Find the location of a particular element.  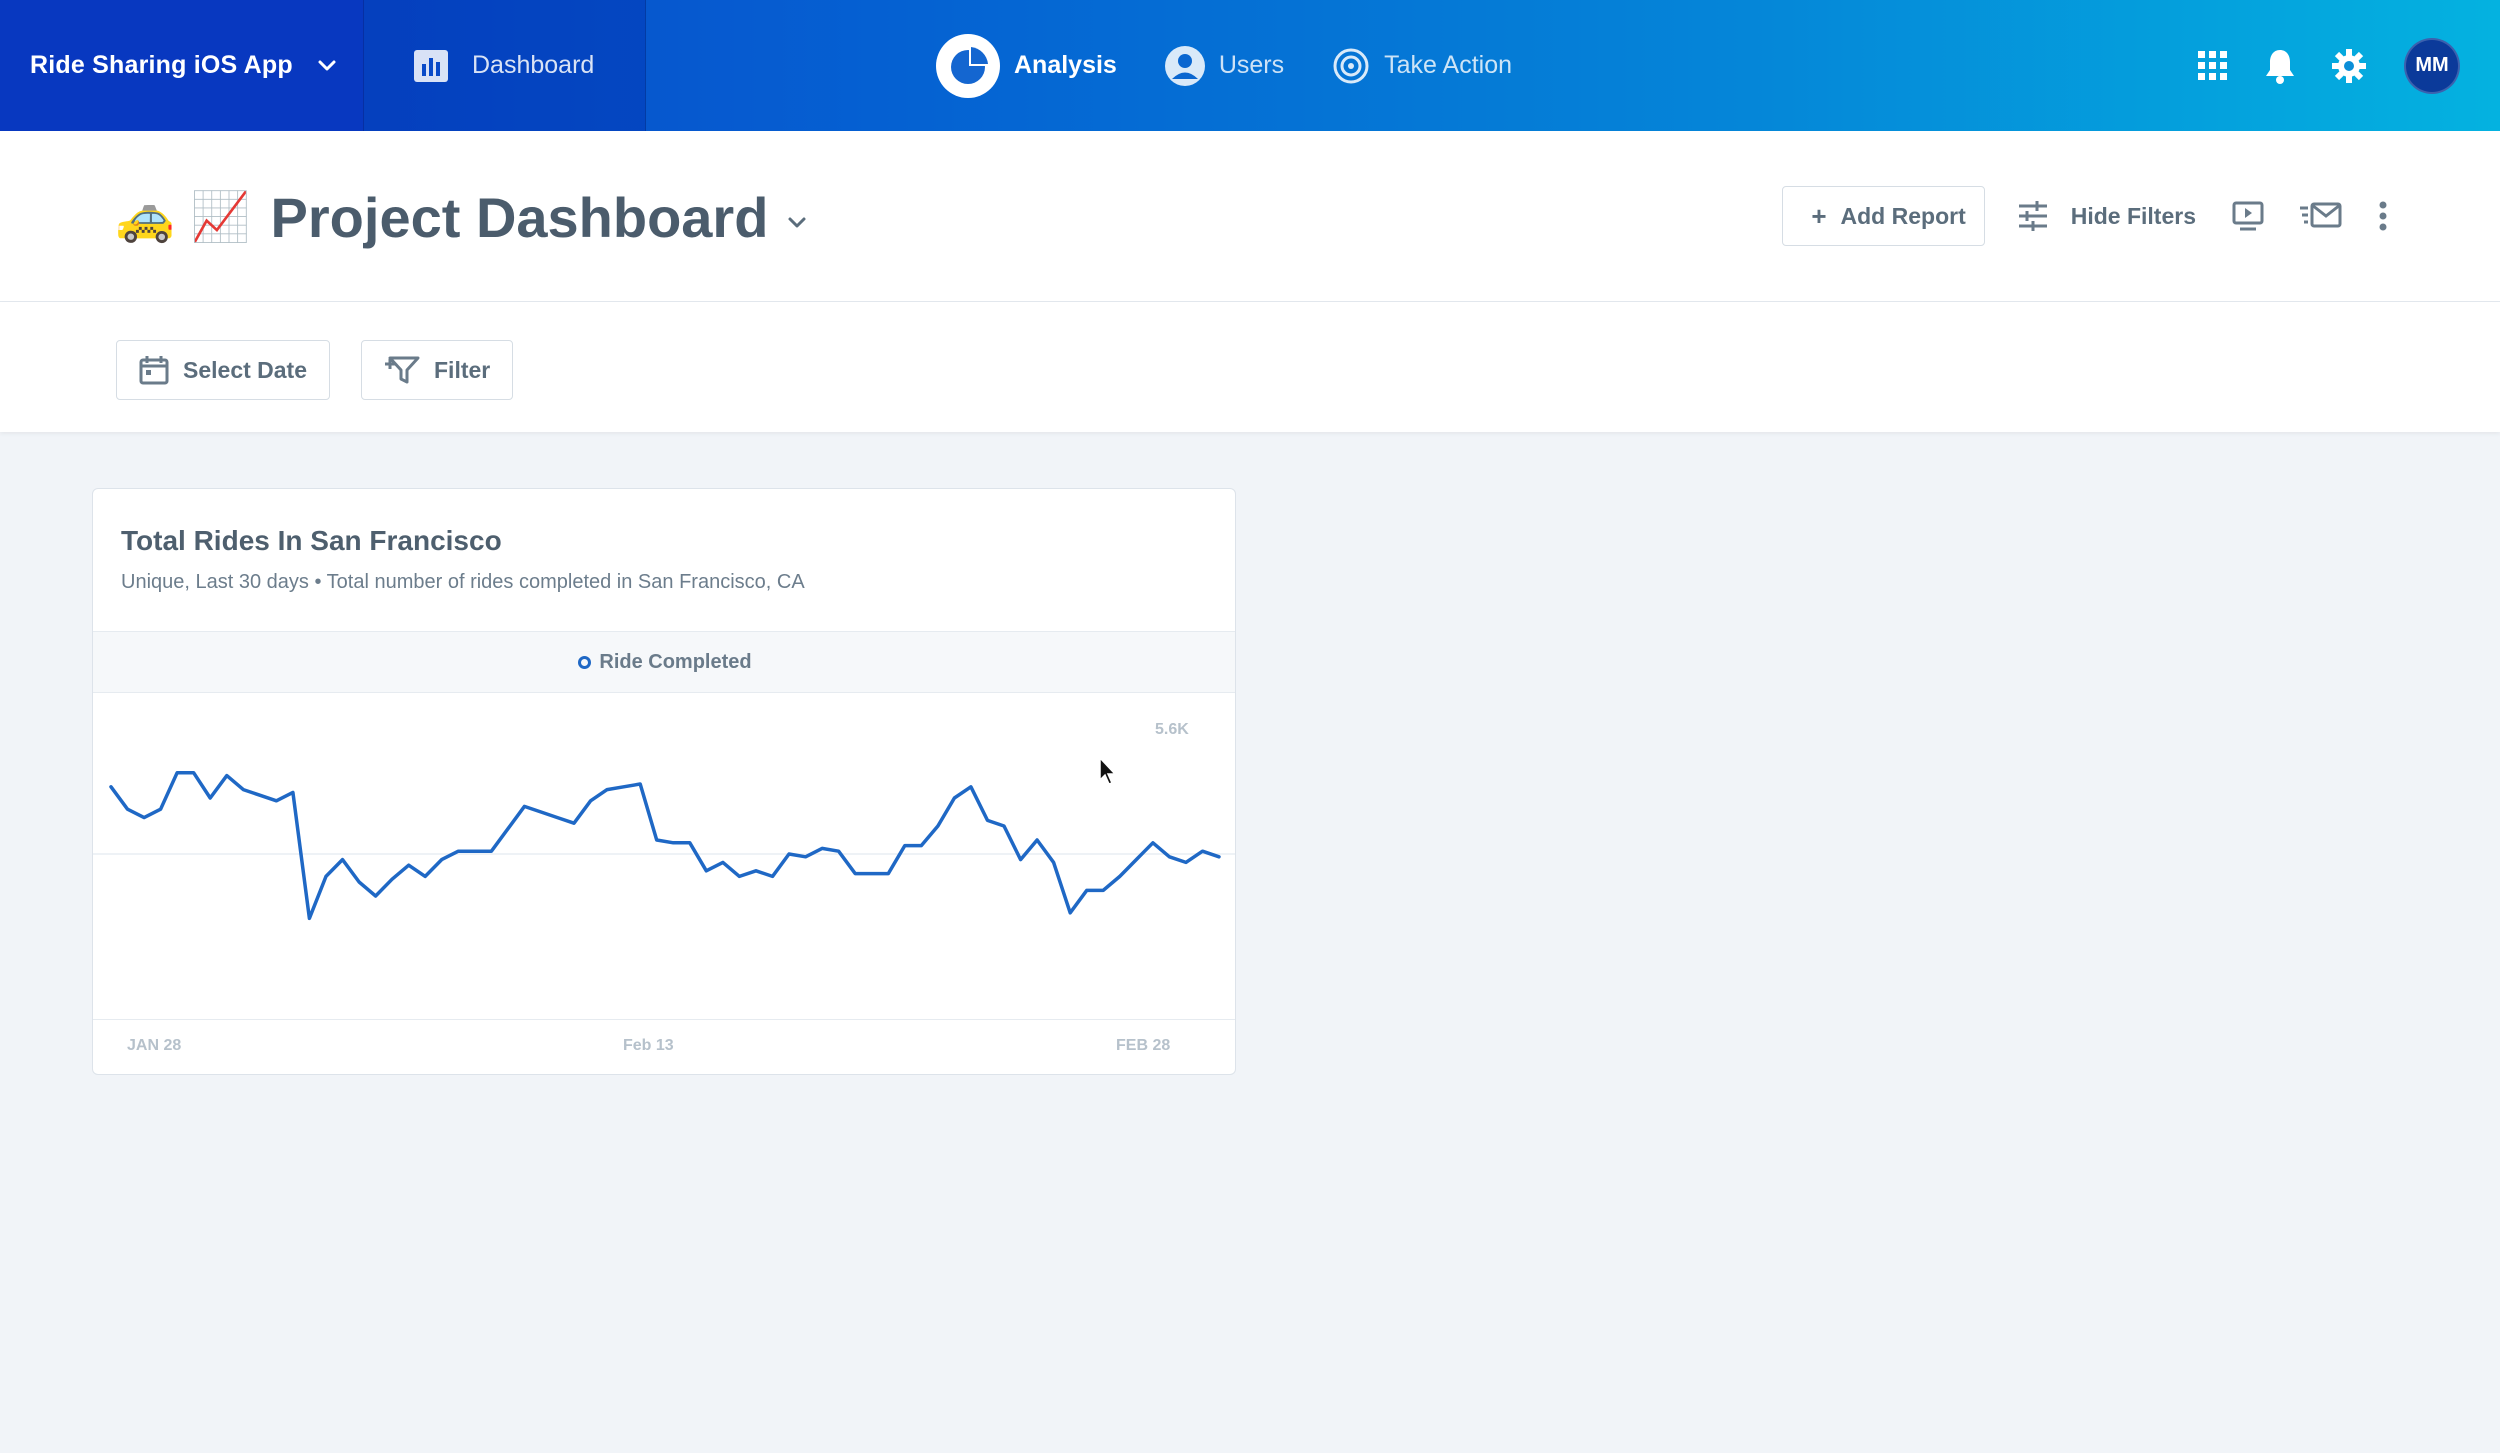

filter-bar: Select Date Filter is located at coordinates (1250, 367).